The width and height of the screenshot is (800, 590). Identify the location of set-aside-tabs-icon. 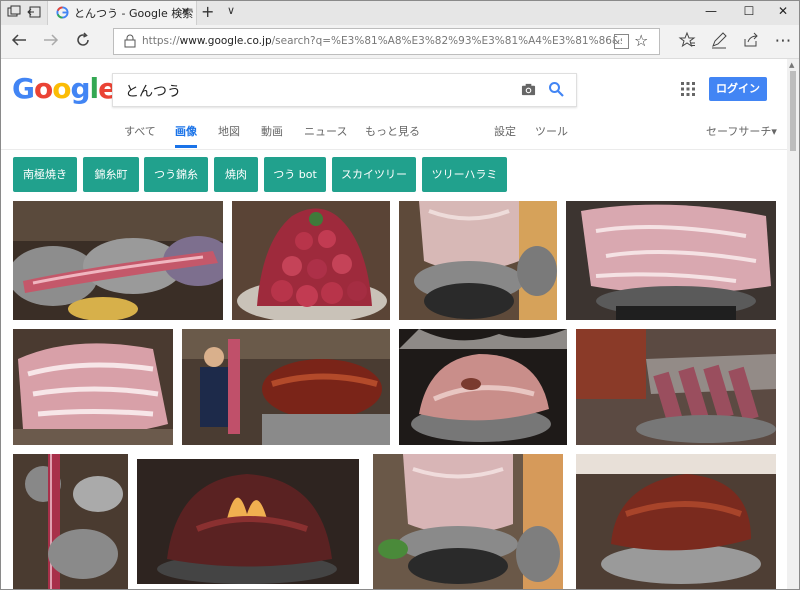
(34, 12).